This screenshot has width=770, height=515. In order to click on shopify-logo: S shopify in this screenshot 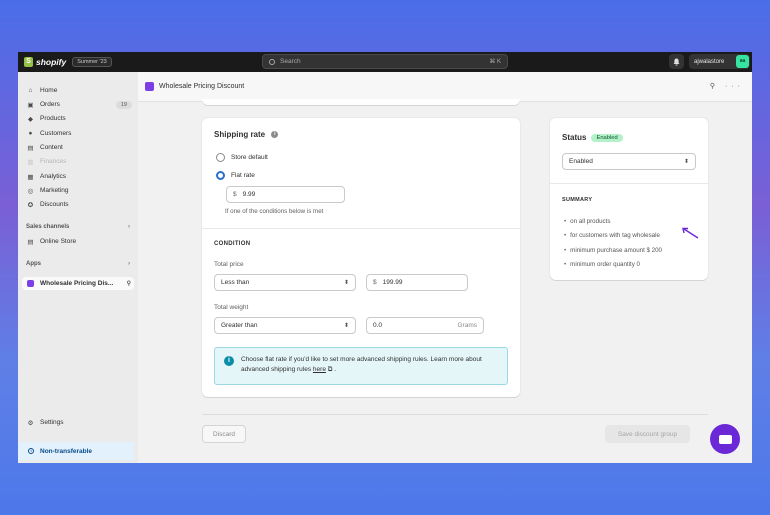, I will do `click(45, 62)`.